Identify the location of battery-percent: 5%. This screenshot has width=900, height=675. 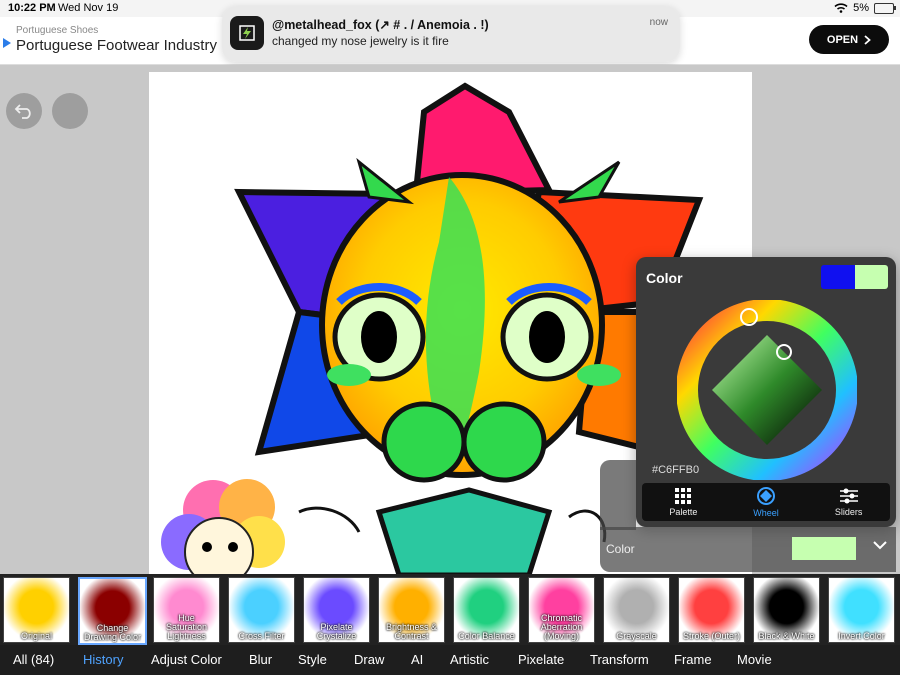
(861, 8).